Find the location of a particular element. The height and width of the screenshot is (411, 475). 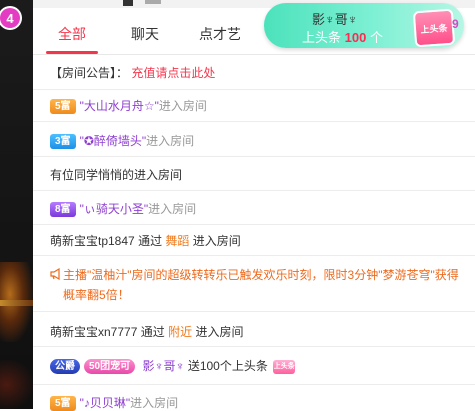

banner-info: 上头条 100 个 is located at coordinates (342, 36).